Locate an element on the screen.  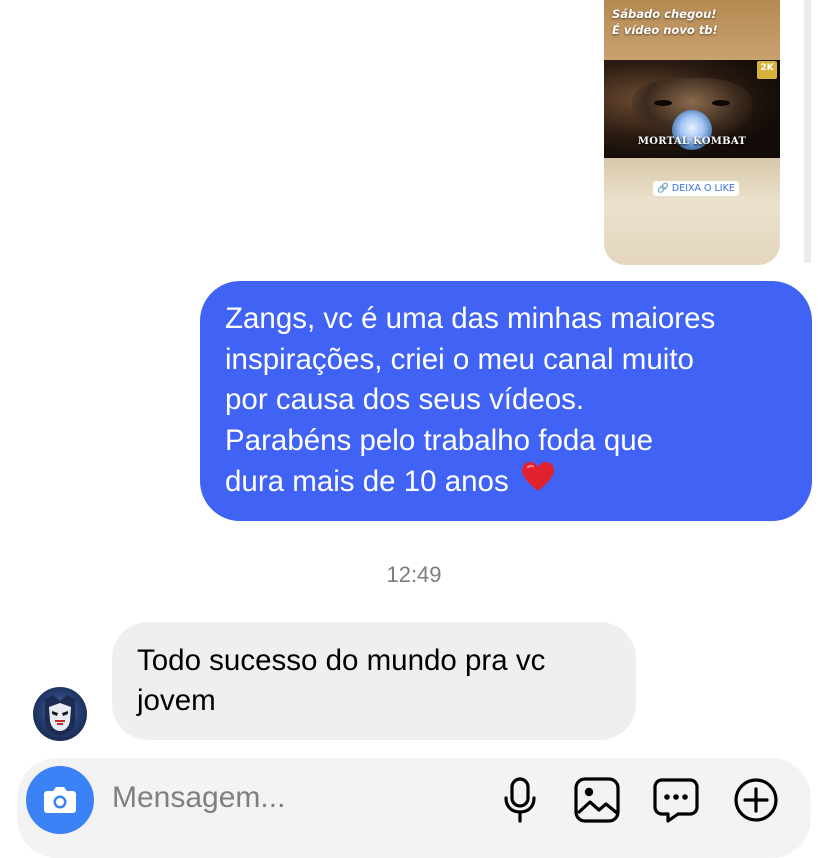
sticker-icon is located at coordinates (676, 800).